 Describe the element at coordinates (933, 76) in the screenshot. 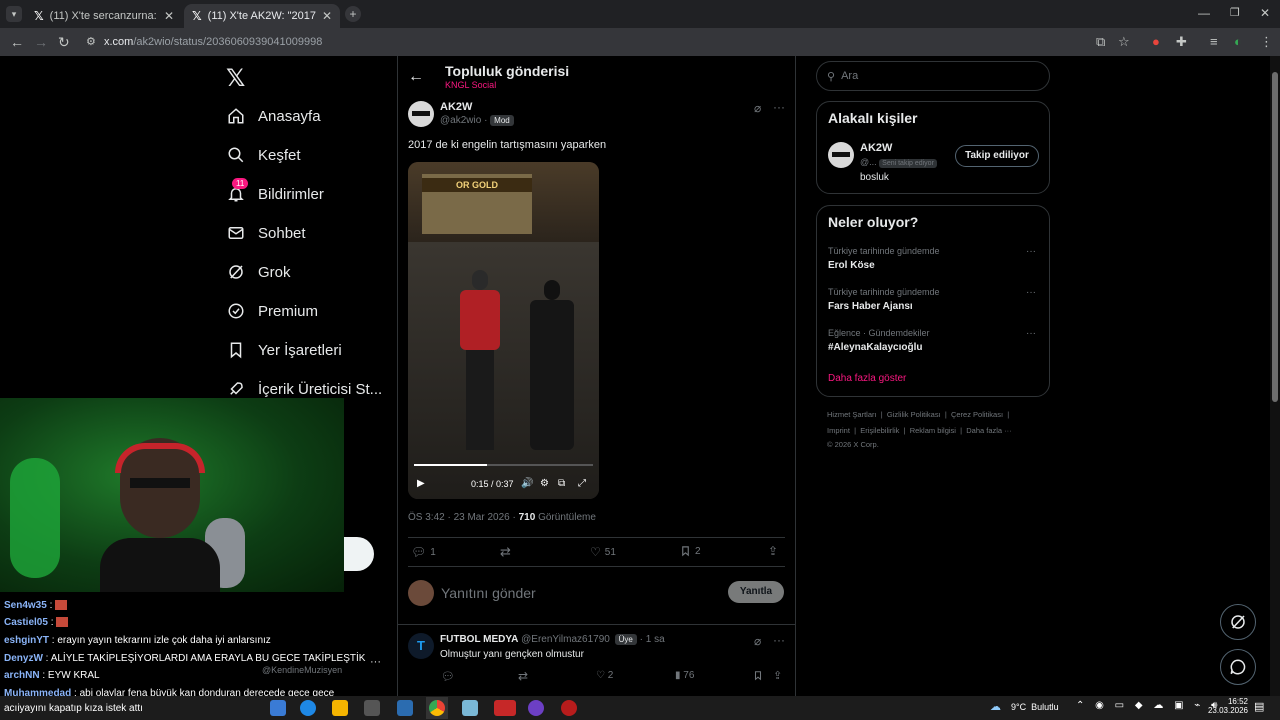

I see `search-input: ⚲ Ara` at that location.